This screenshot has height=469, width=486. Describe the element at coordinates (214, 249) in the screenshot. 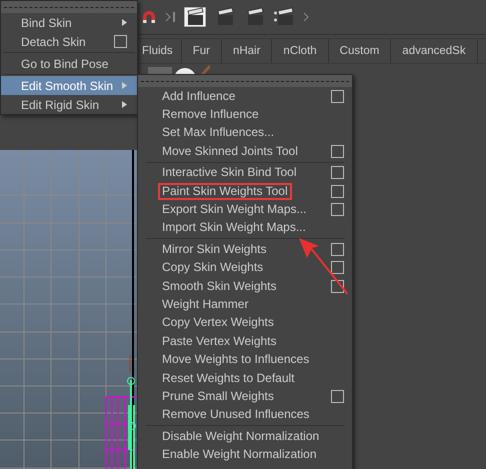

I see `menu-item: Mirror Skin Weights` at that location.